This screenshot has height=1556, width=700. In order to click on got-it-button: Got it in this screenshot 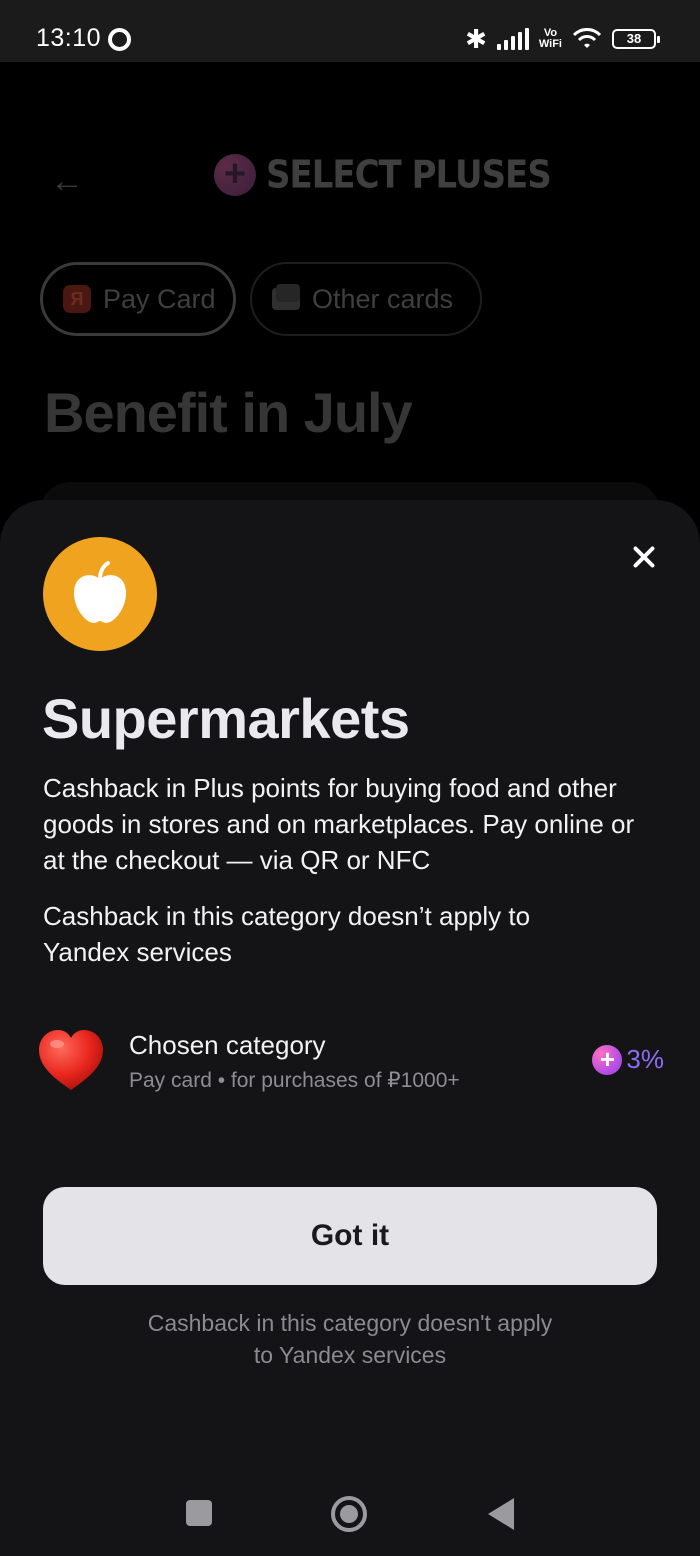, I will do `click(350, 1236)`.